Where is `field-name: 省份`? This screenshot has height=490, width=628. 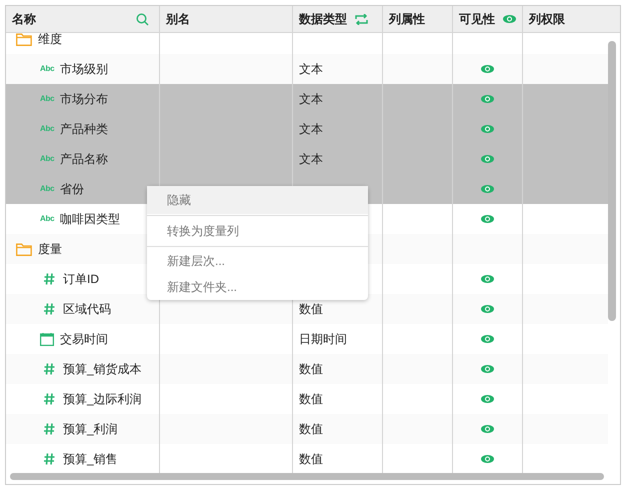
field-name: 省份 is located at coordinates (72, 189).